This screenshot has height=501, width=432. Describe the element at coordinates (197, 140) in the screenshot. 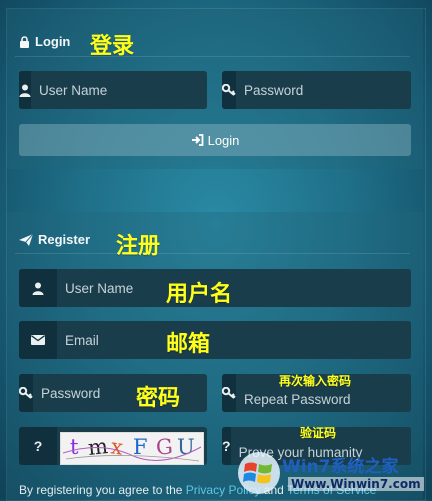

I see `sign-in-icon` at that location.